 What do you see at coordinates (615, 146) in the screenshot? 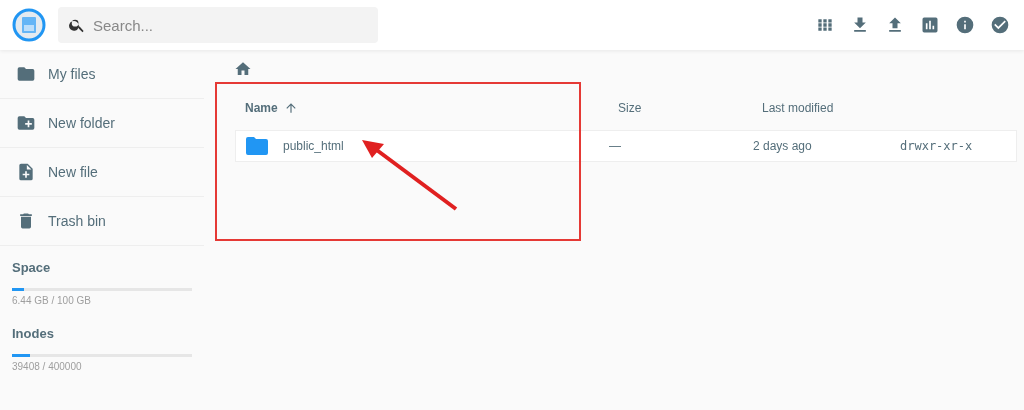
I see `file-size: —` at bounding box center [615, 146].